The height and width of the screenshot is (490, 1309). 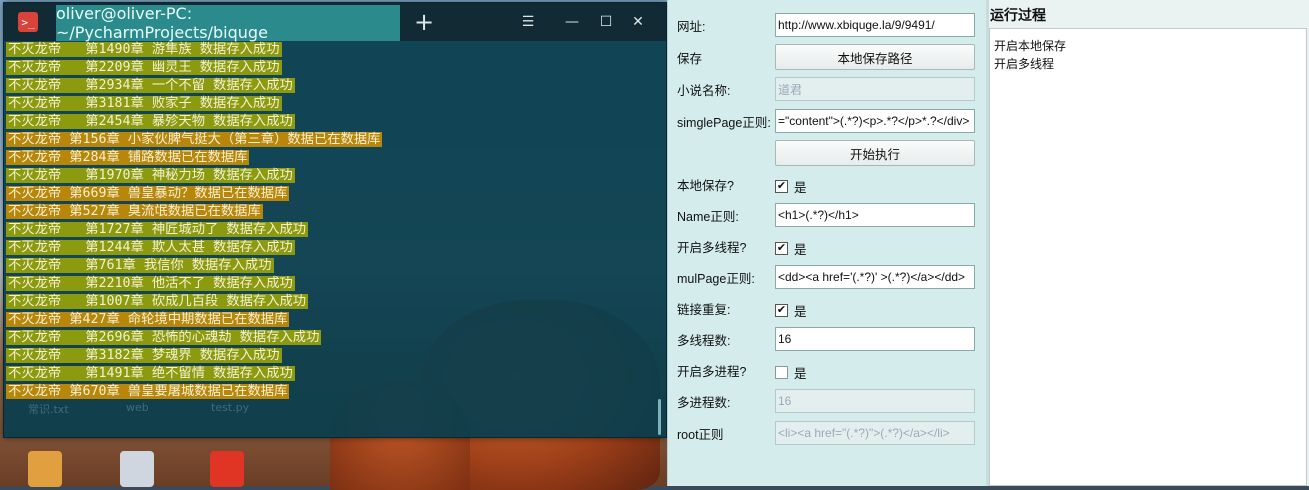 What do you see at coordinates (331, 374) in the screenshot?
I see `terminal-line: 不灭龙帝 第1491章 绝不留情 数据存入成功` at bounding box center [331, 374].